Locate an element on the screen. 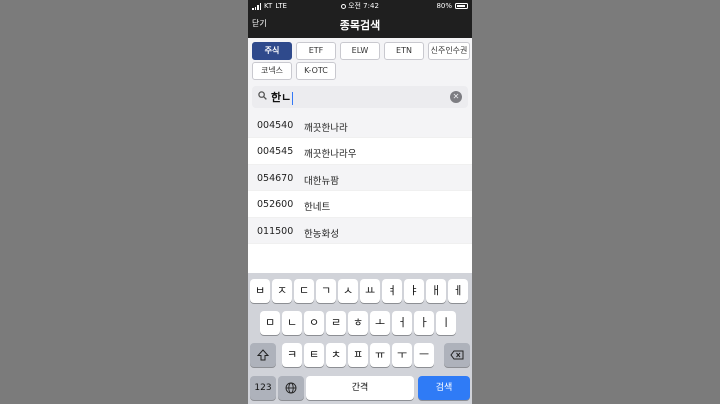 This screenshot has width=720, height=404. globe-key is located at coordinates (291, 388).